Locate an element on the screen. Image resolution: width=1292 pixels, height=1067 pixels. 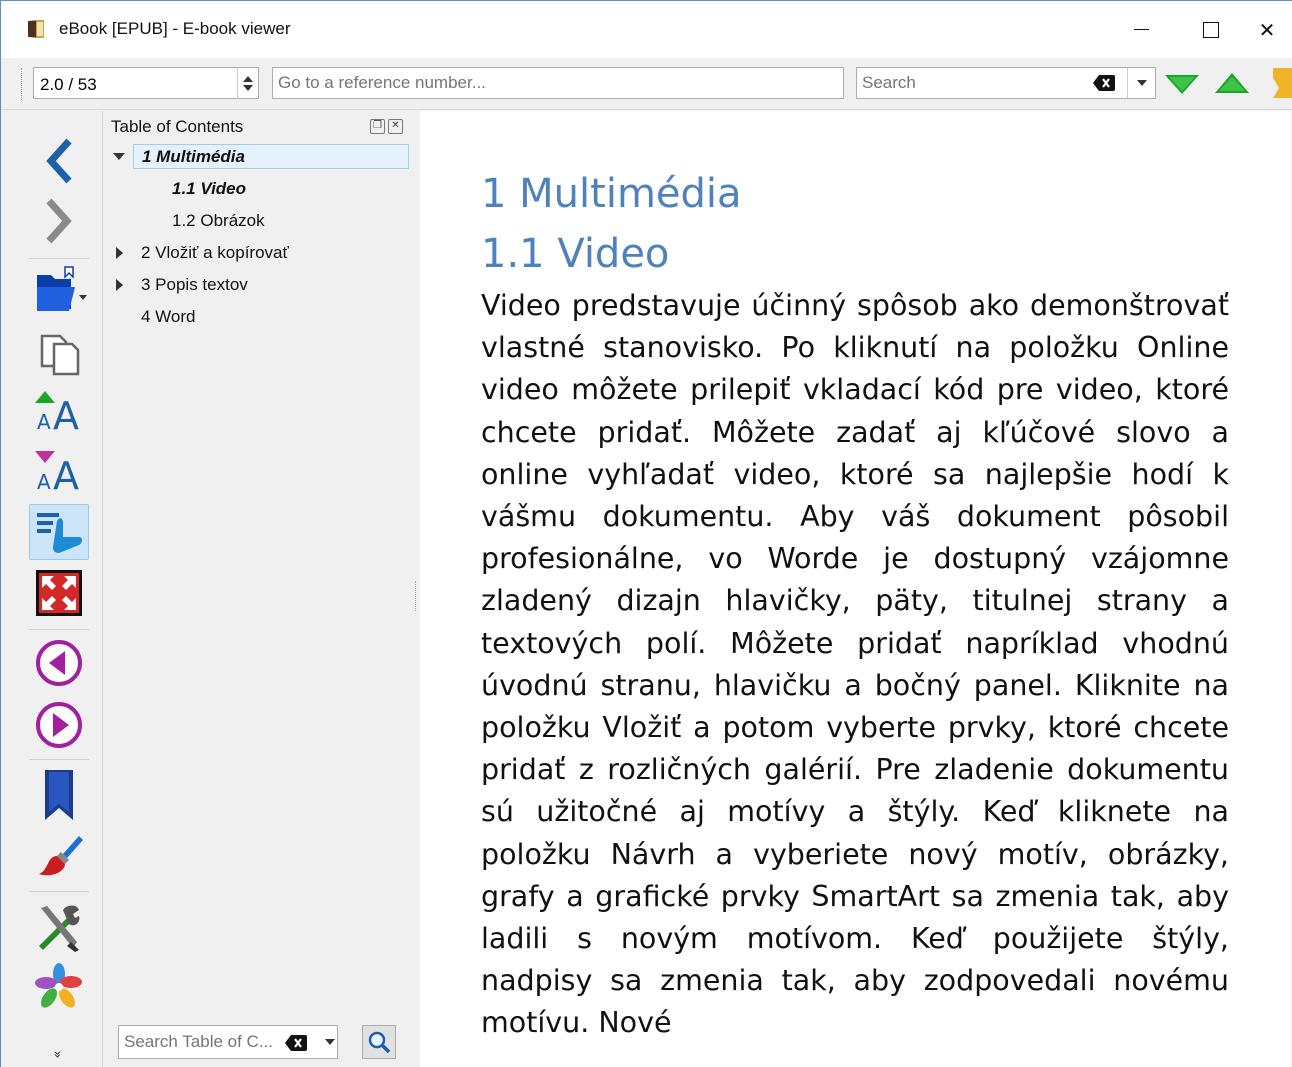
reference-number-input is located at coordinates (558, 83).